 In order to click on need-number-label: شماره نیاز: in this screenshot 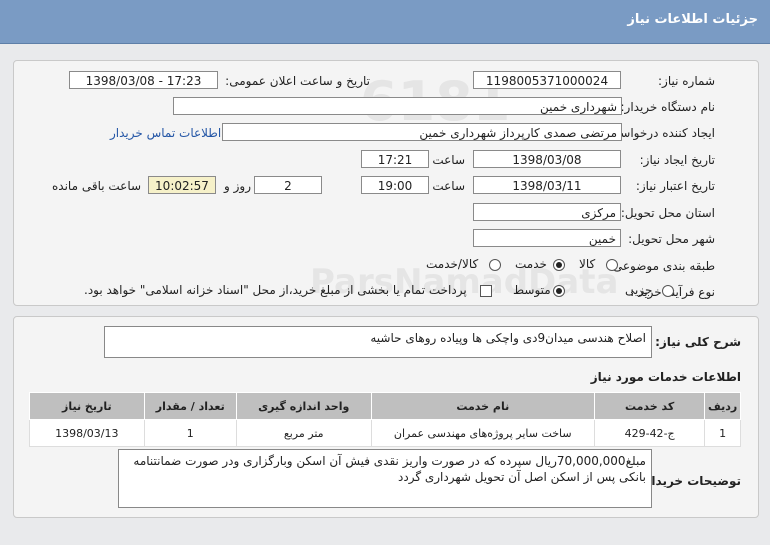, I will do `click(686, 81)`.